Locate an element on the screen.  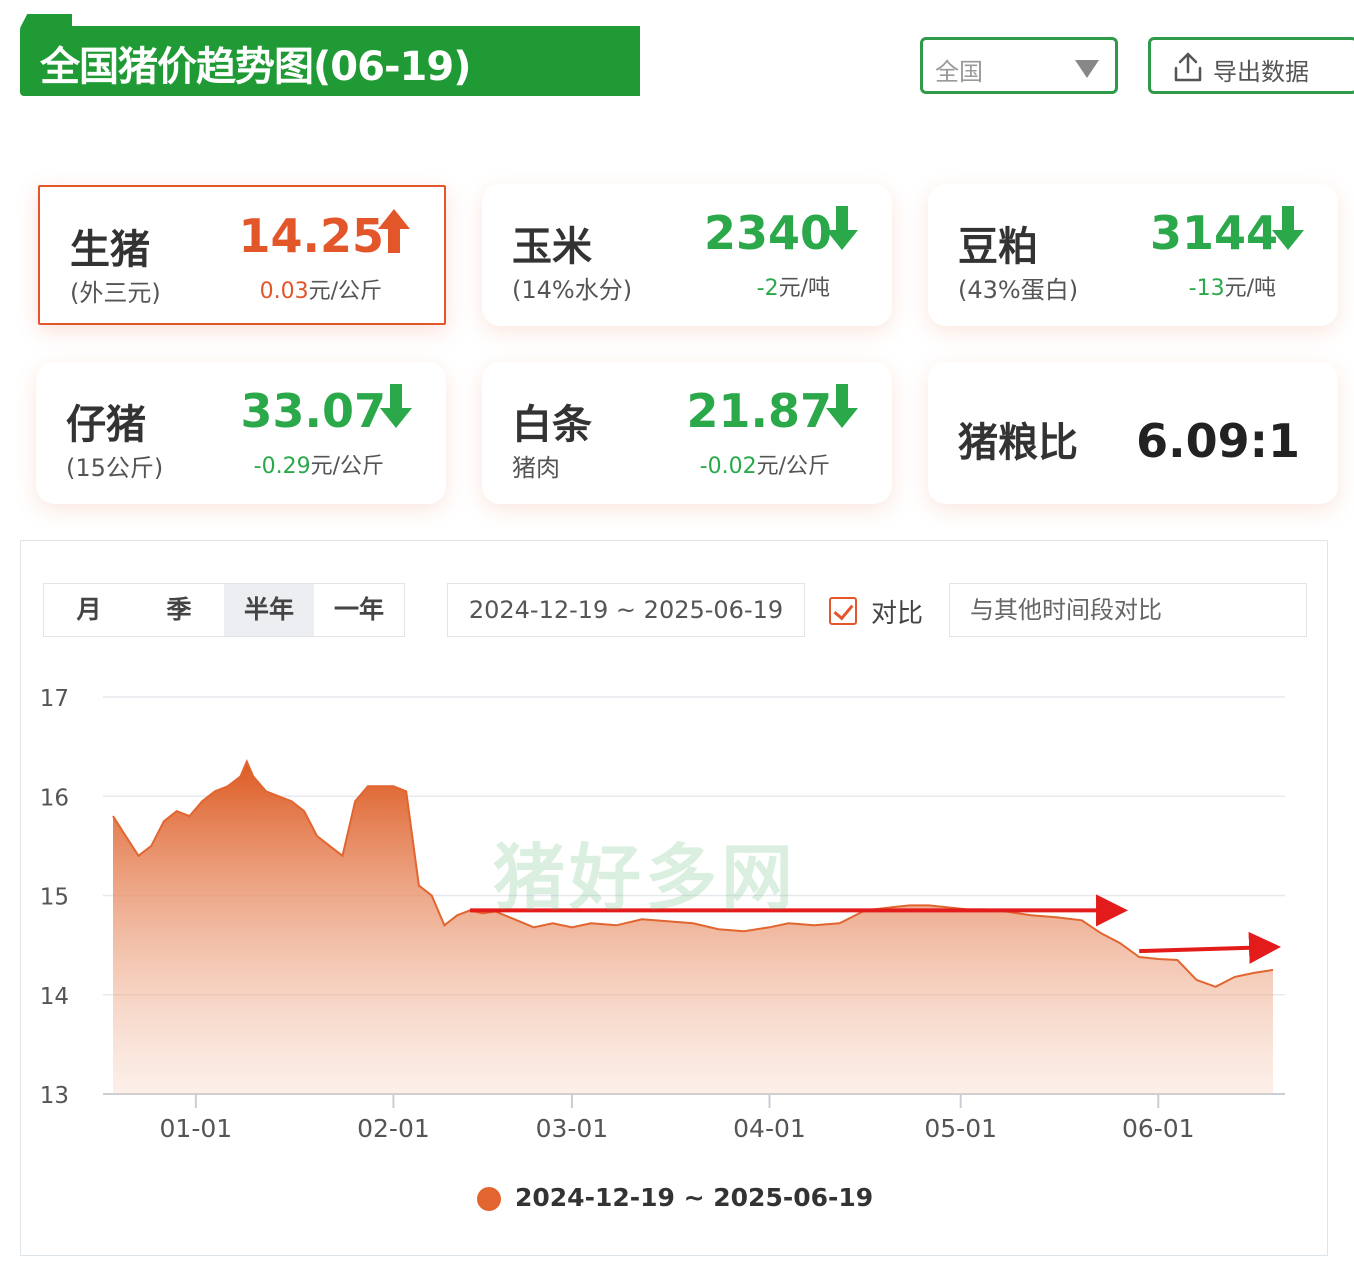
card-change: -2元/吨 is located at coordinates (793, 286).